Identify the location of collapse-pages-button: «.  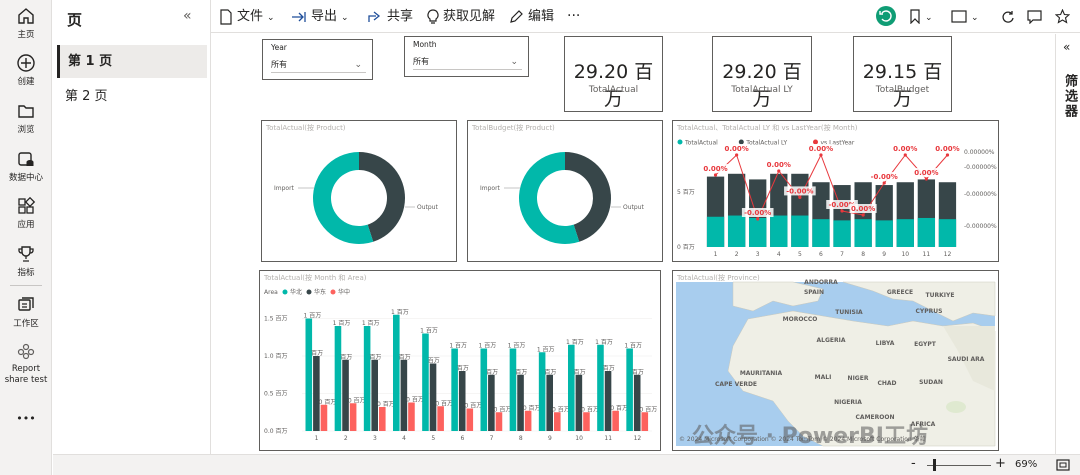
(187, 16).